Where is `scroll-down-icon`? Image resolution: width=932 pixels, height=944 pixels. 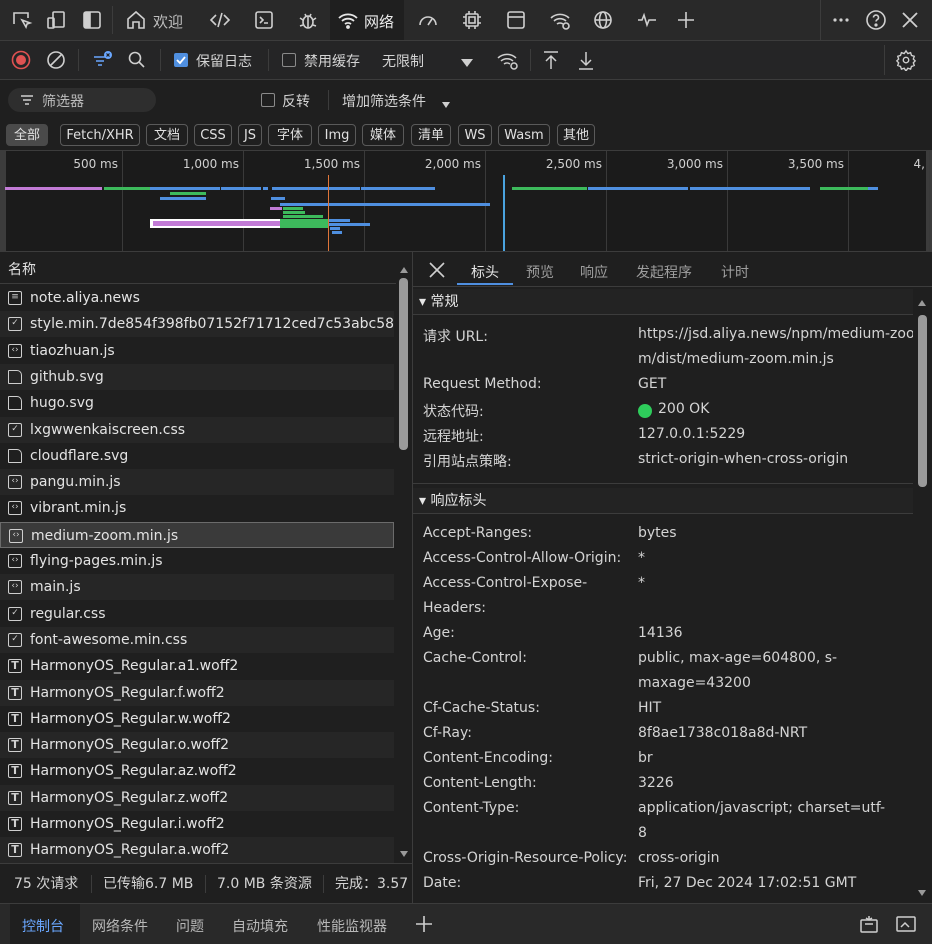
scroll-down-icon is located at coordinates (404, 854).